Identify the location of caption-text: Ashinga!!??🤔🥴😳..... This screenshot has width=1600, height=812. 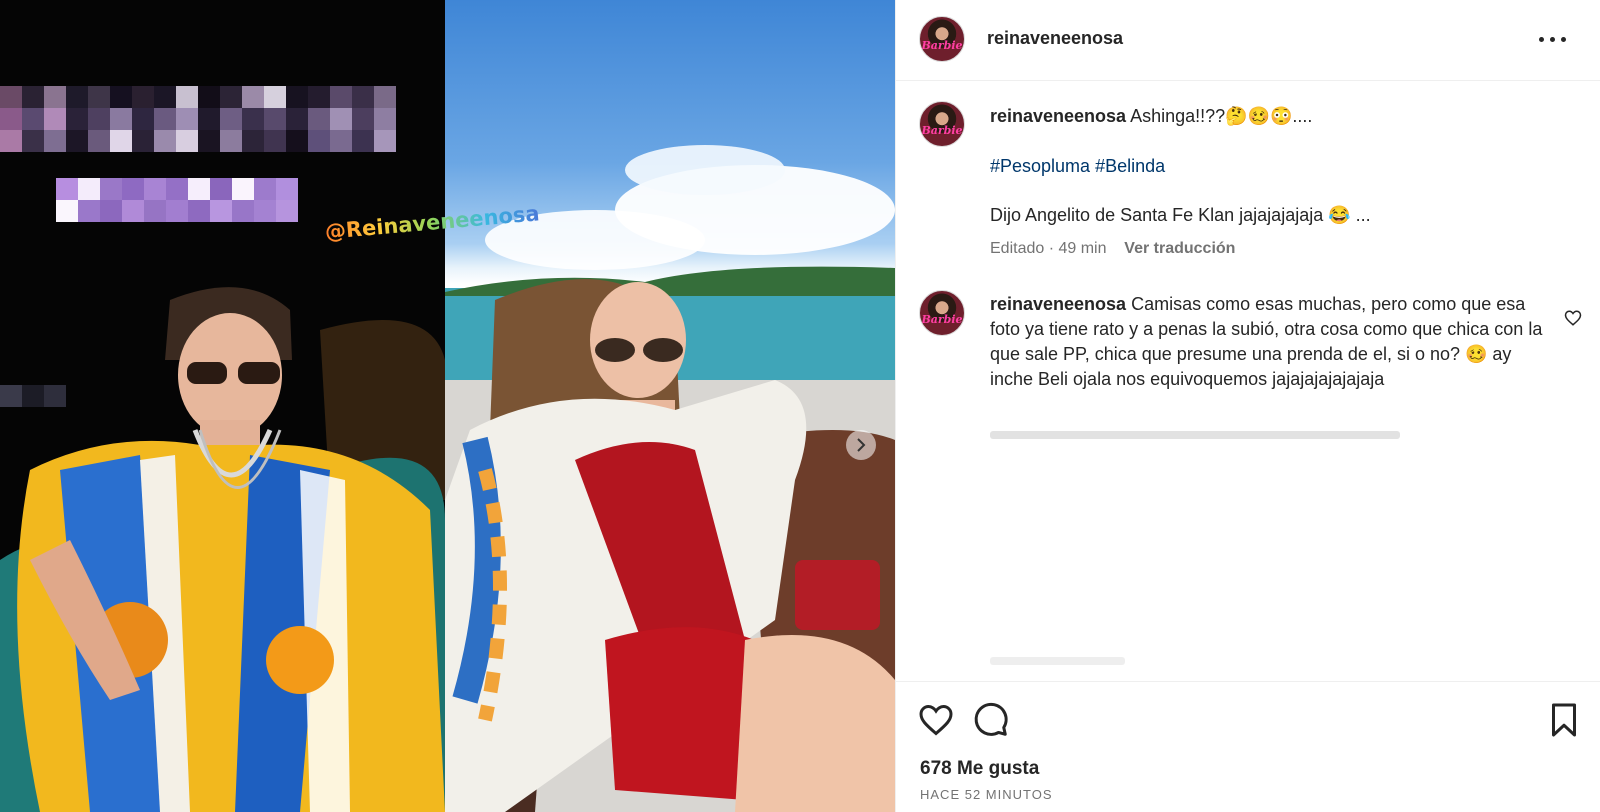
(1221, 116).